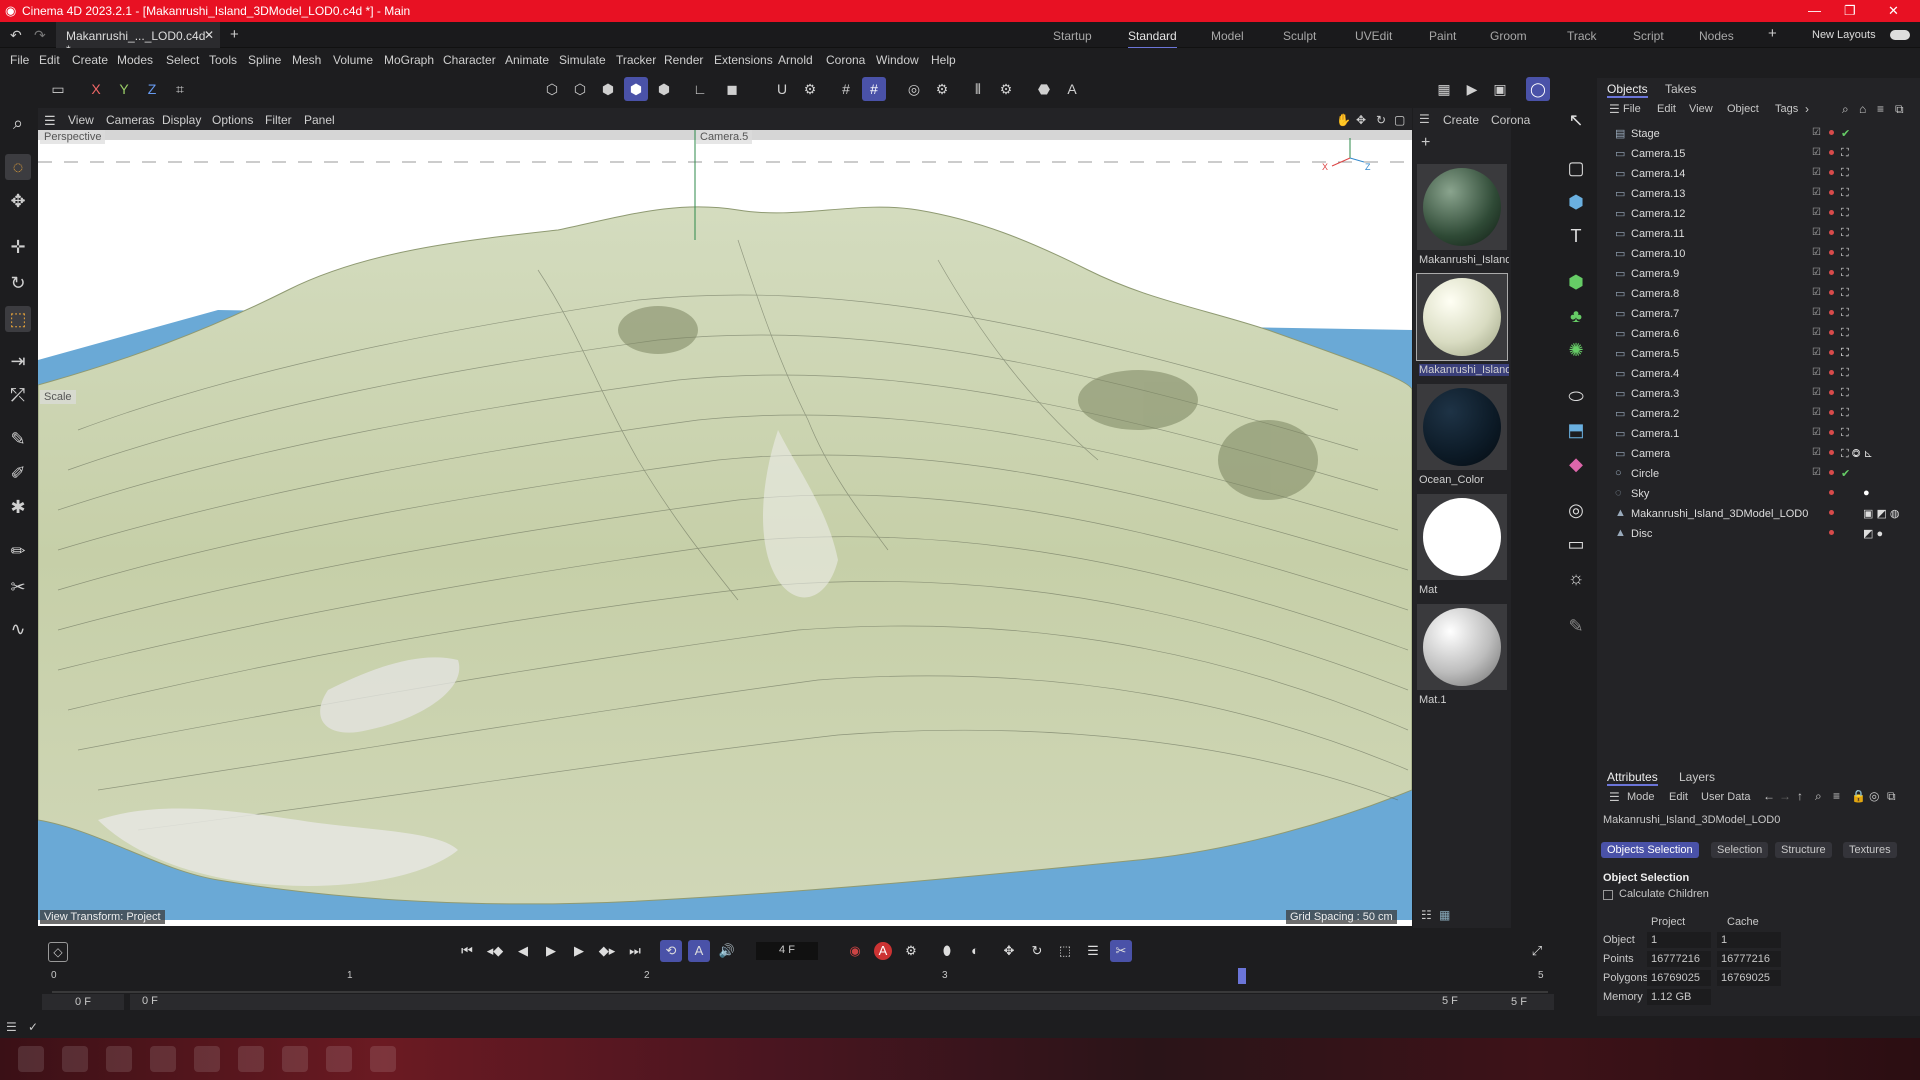 The image size is (1920, 1080). What do you see at coordinates (135, 60) in the screenshot?
I see `menu-modes: Modes` at bounding box center [135, 60].